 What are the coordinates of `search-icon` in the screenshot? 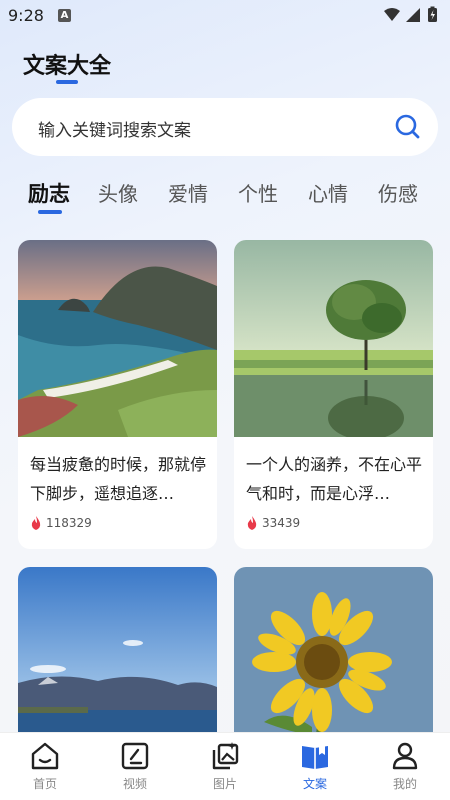 It's located at (408, 129).